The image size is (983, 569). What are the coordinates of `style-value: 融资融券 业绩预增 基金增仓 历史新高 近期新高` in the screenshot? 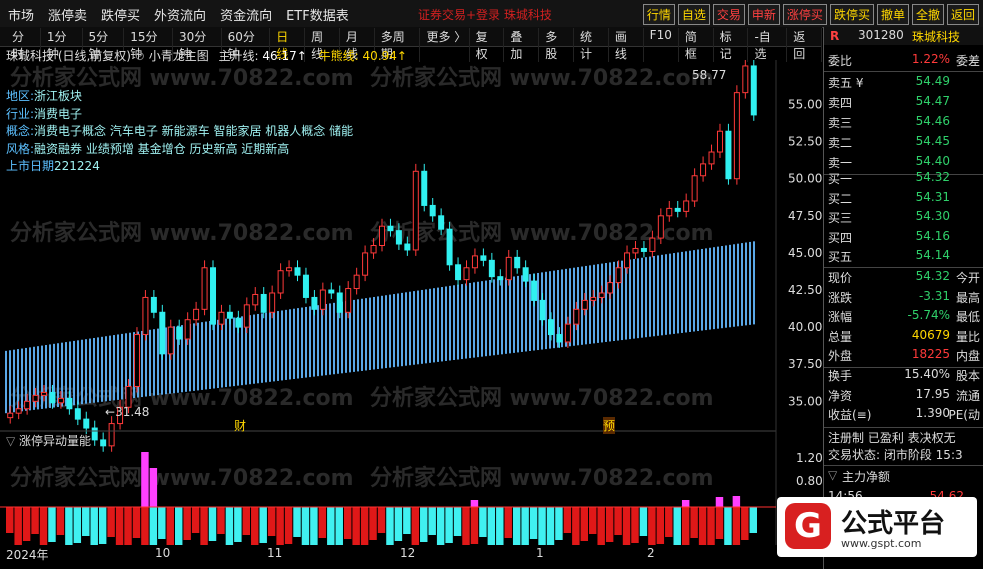 It's located at (162, 149).